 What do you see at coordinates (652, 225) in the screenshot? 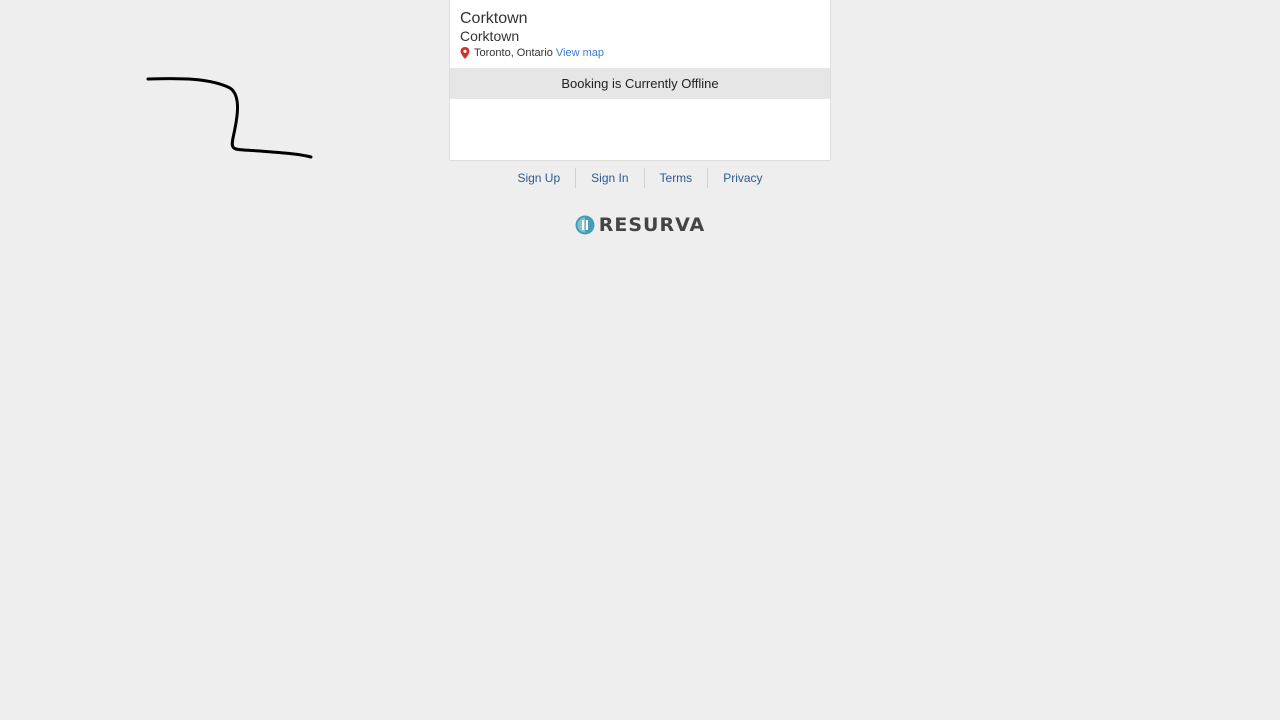
I see `logo-text: RESURVA` at bounding box center [652, 225].